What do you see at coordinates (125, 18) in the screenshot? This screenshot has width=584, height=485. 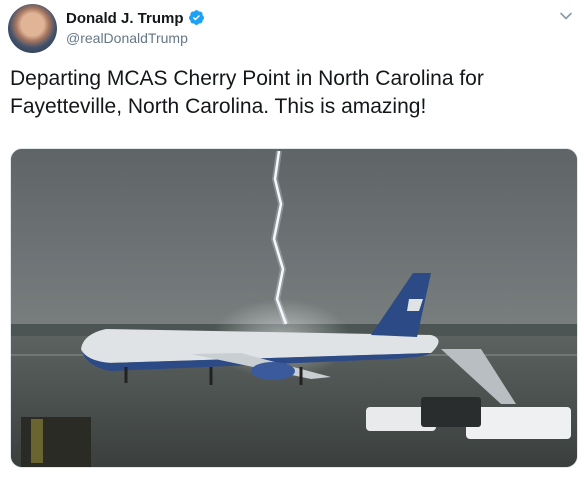 I see `author-name: Donald J. Trump` at bounding box center [125, 18].